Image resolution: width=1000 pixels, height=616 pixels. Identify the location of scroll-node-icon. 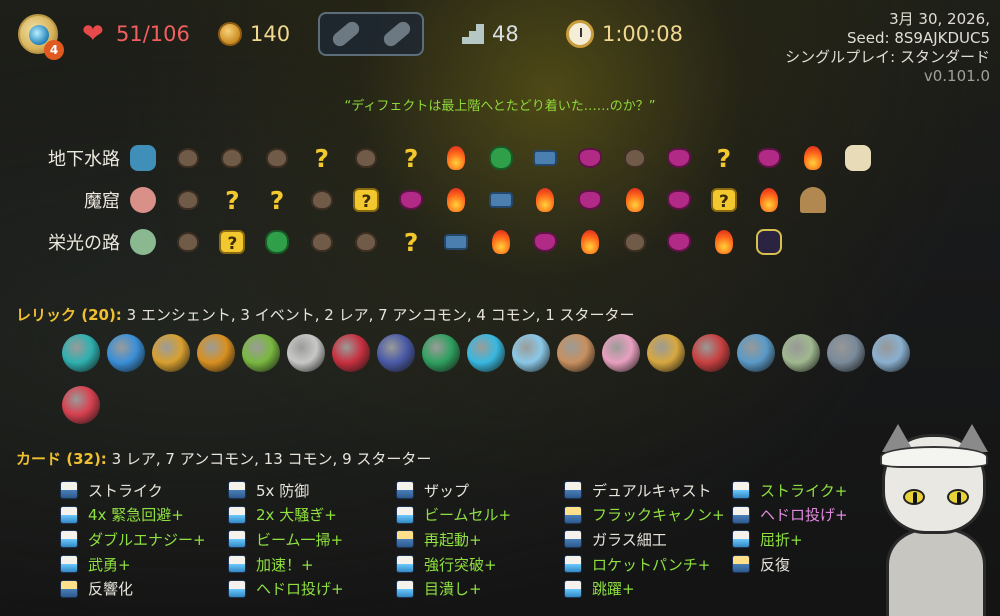
(858, 158).